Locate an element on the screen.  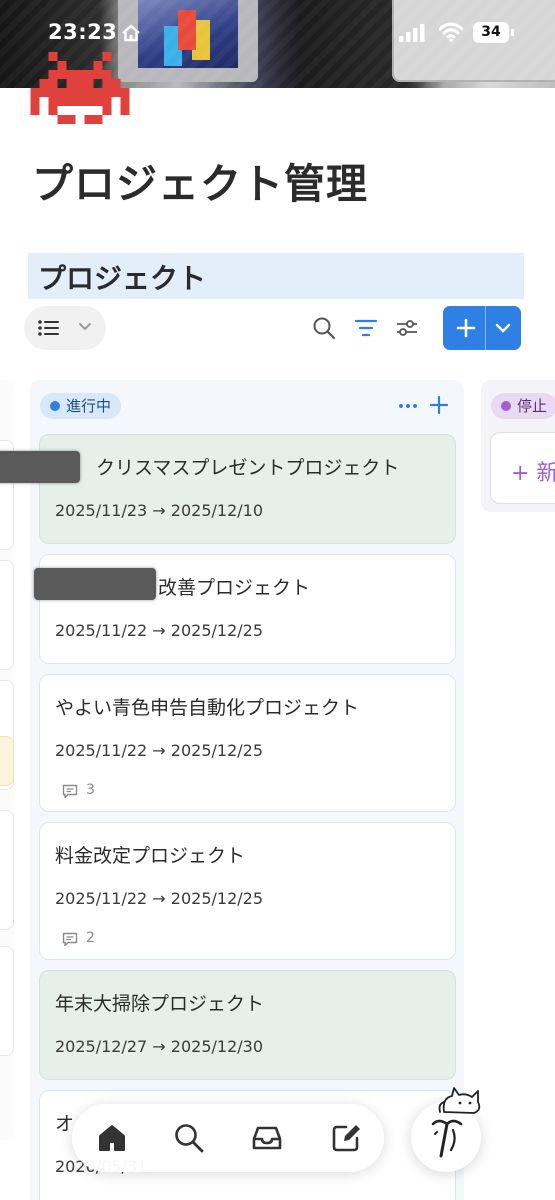
more-icon is located at coordinates (408, 406).